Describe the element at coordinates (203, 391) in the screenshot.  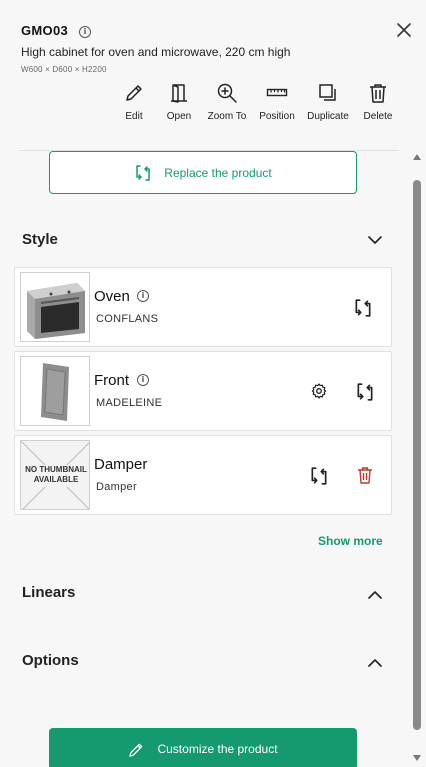
I see `style-item-front: Front i MADELEINE` at that location.